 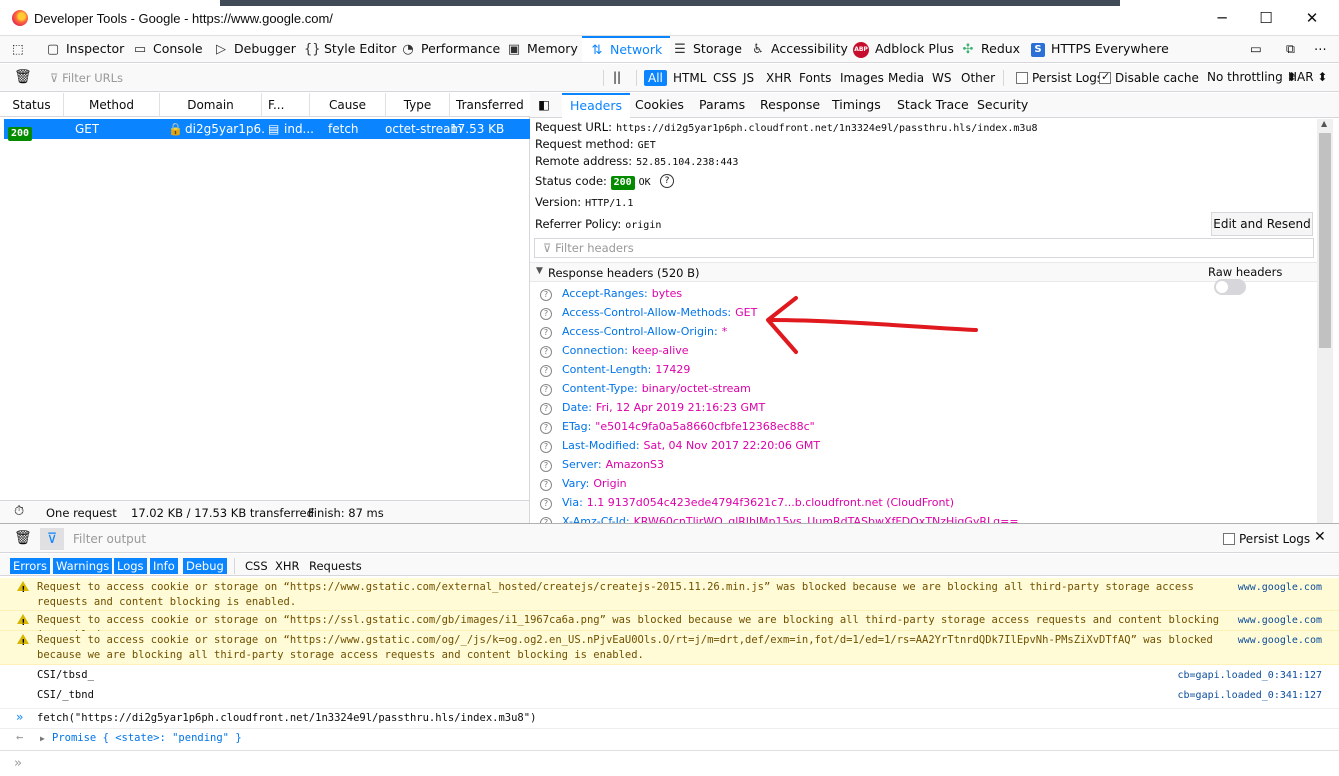 I want to click on toggle-filter-funnel-icon: ⊽, so click(x=52, y=539).